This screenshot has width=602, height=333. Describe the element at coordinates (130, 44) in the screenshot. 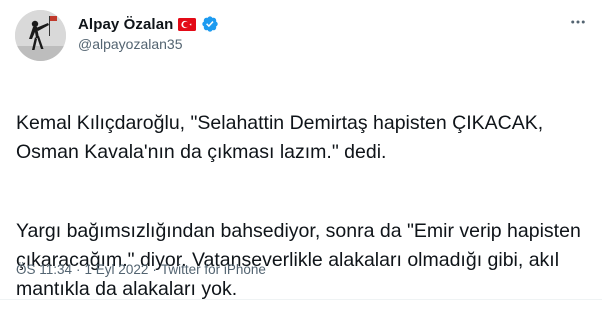

I see `author-handle: @alpayozalan35` at that location.